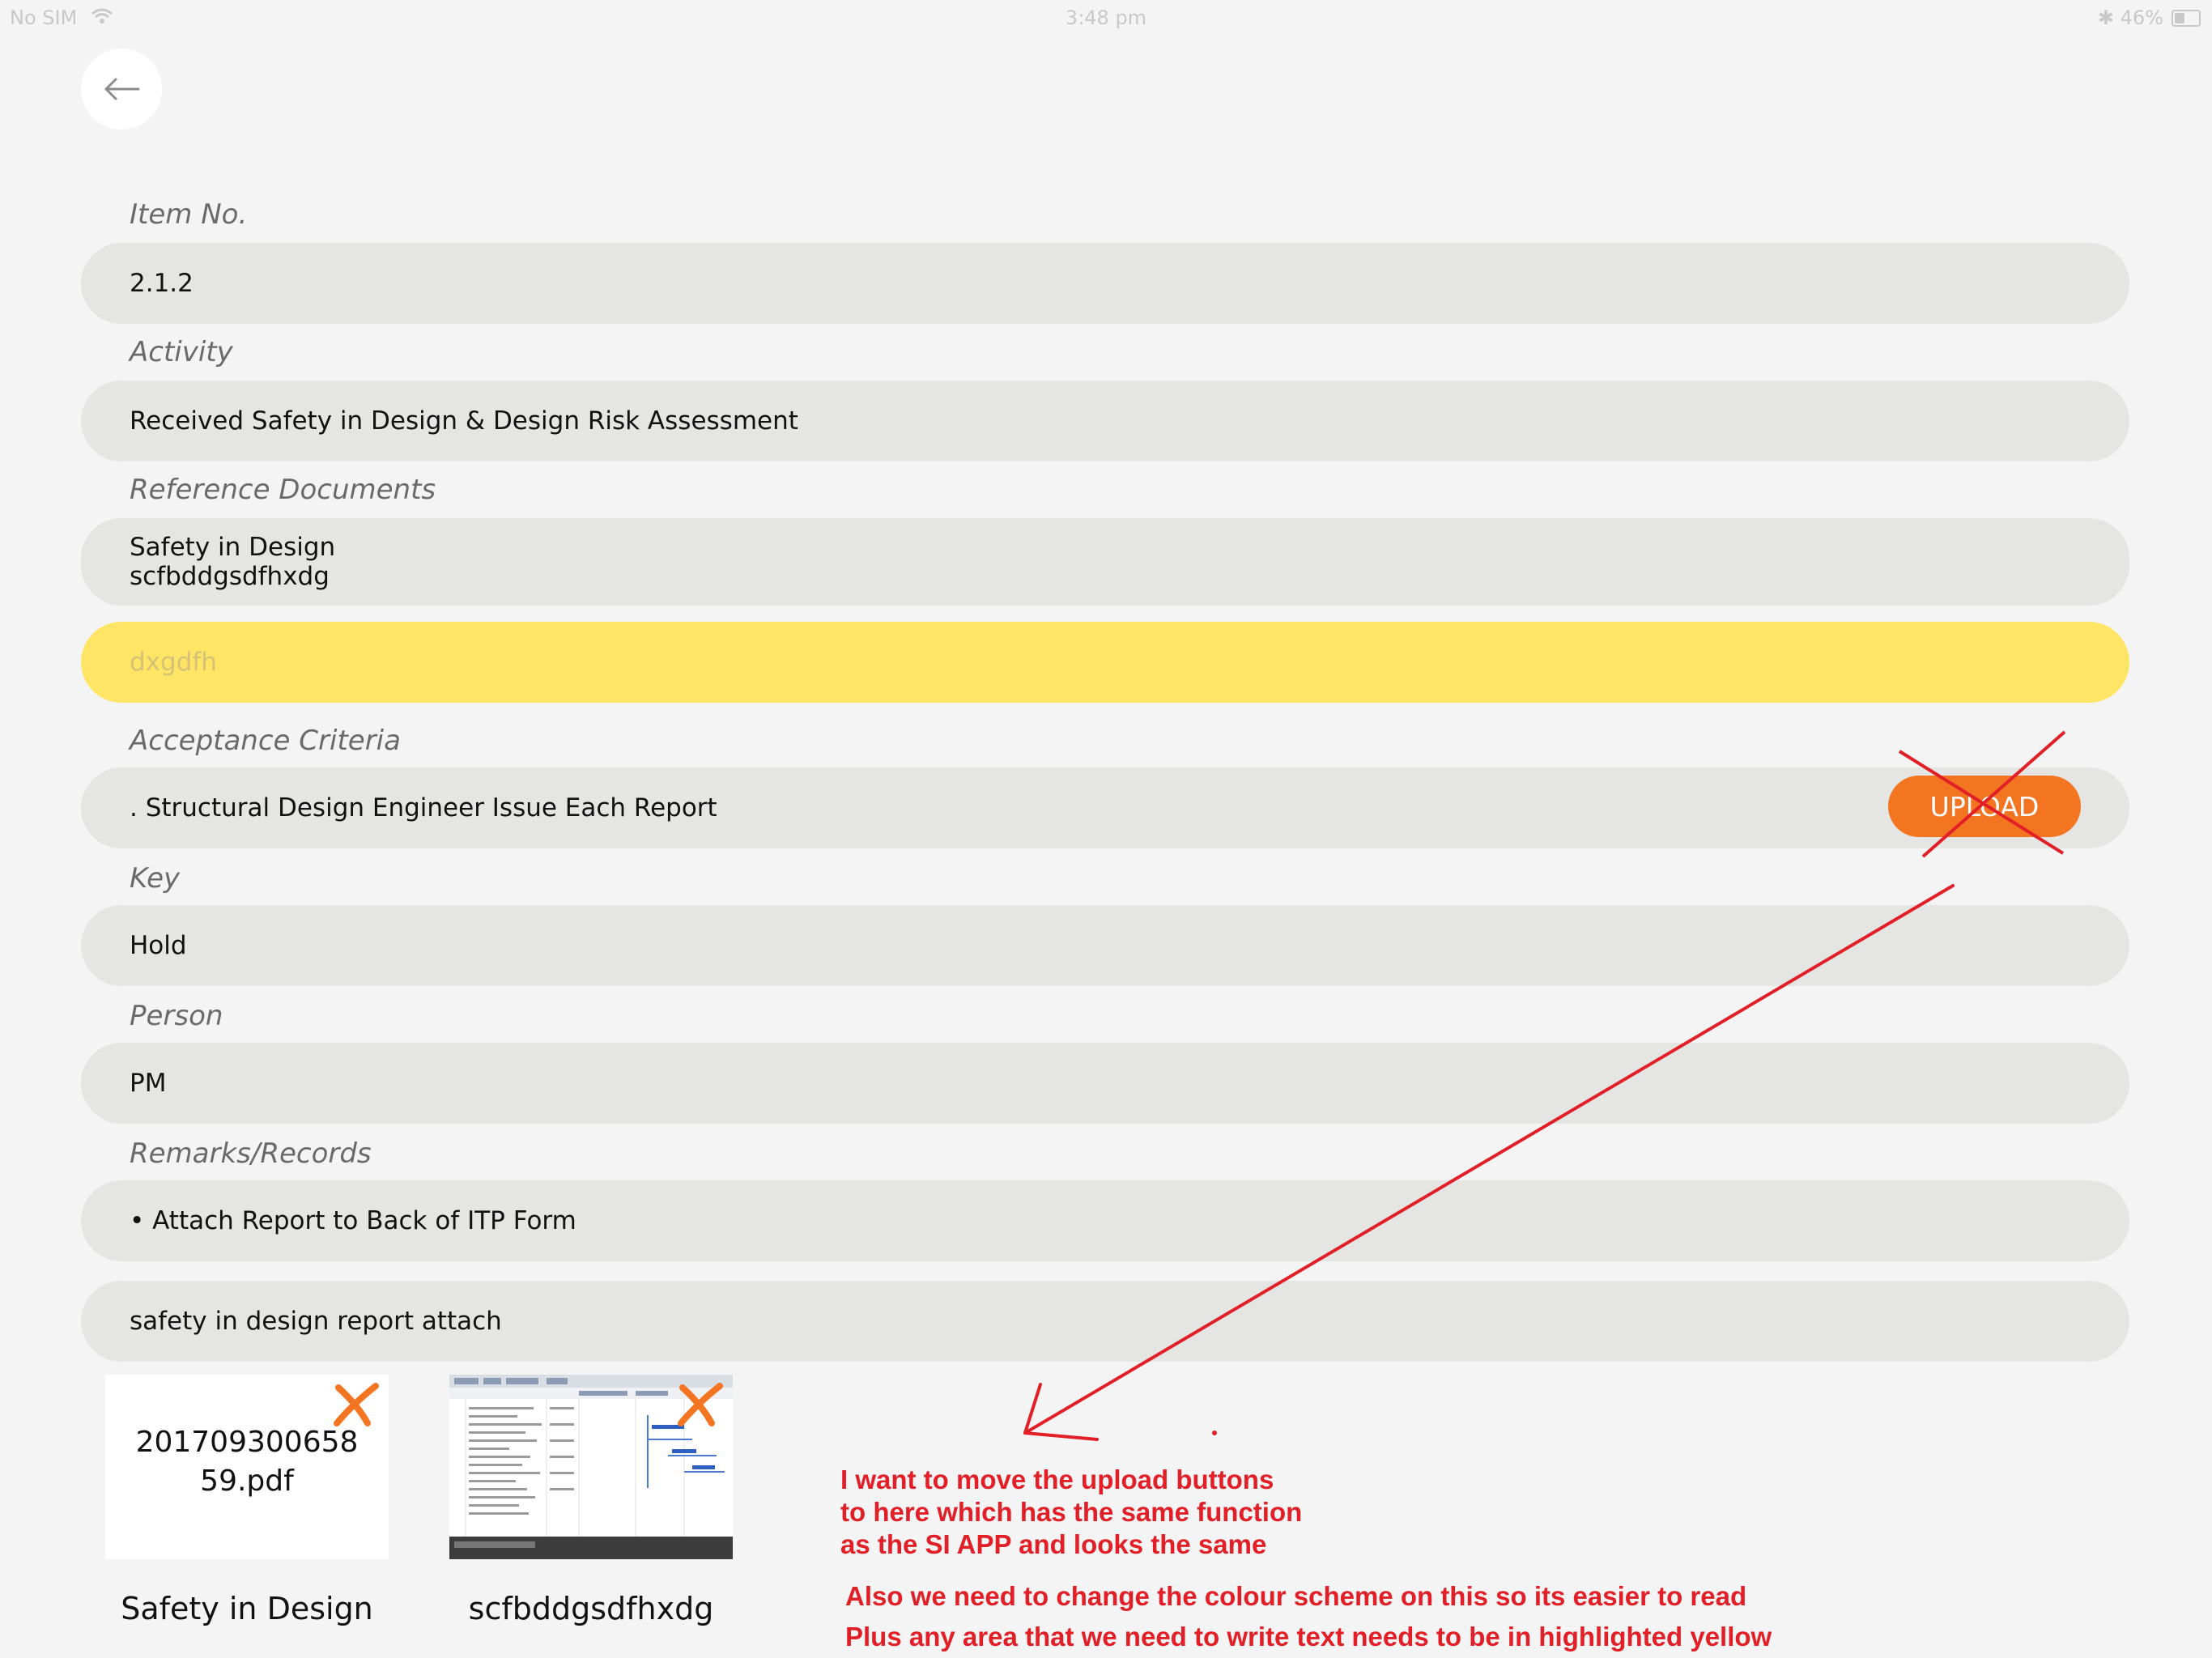  What do you see at coordinates (233, 547) in the screenshot?
I see `reference-document-line: Safety in Design` at bounding box center [233, 547].